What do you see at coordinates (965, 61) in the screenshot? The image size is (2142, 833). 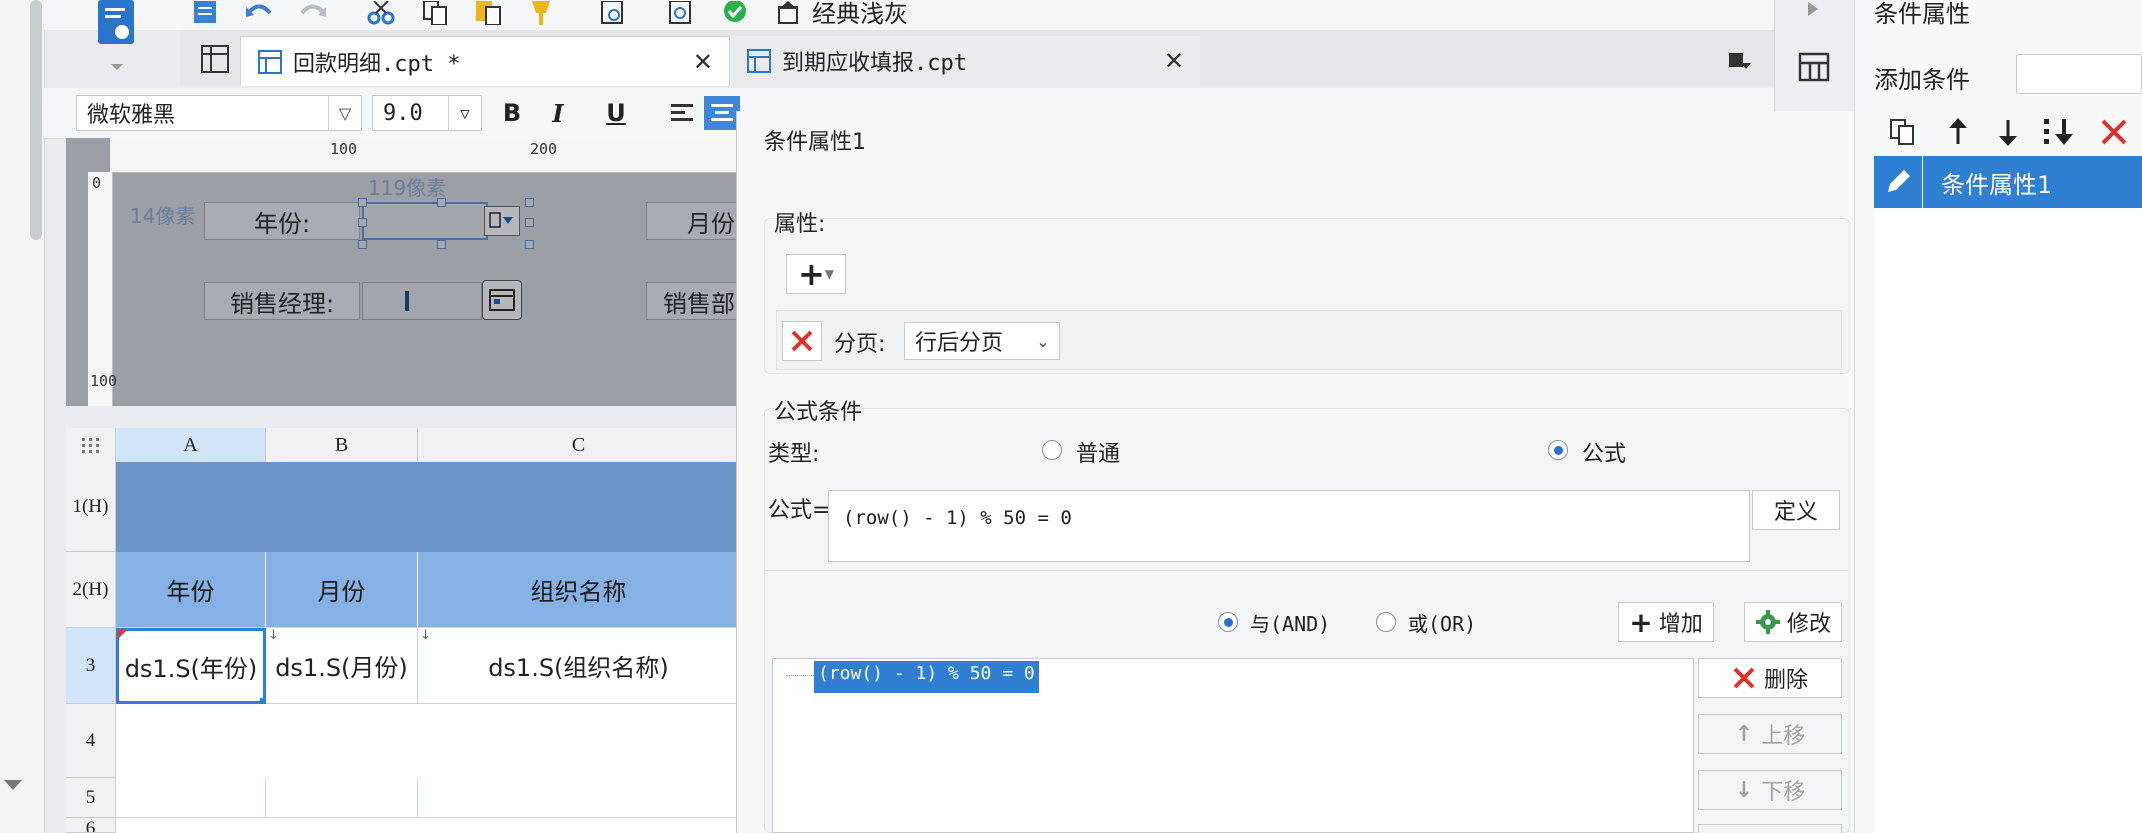 I see `tab-daoqi: 到期应收填报.cpt ✕` at bounding box center [965, 61].